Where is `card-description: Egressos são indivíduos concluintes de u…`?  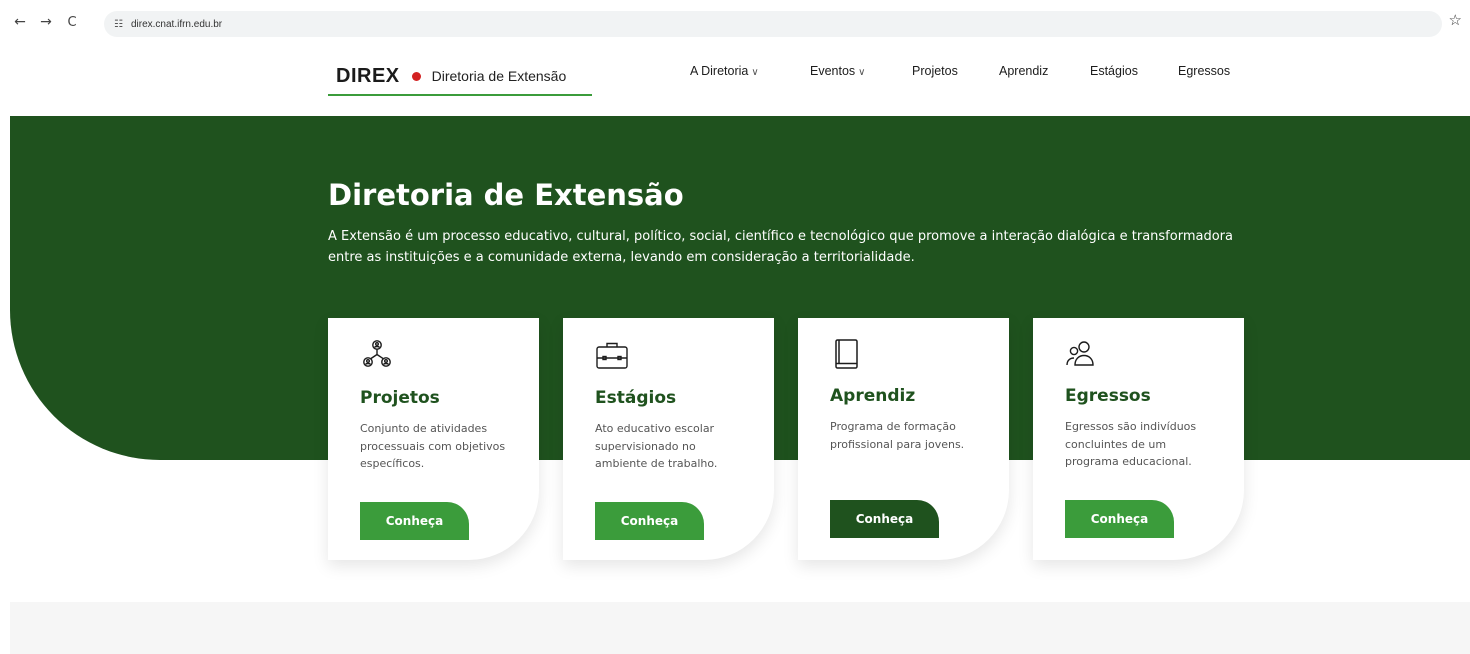 card-description: Egressos são indivíduos concluintes de u… is located at coordinates (1131, 444).